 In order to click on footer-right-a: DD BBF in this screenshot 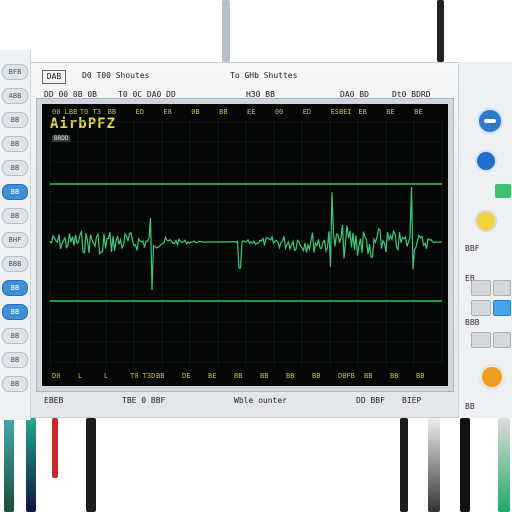, I will do `click(370, 400)`.